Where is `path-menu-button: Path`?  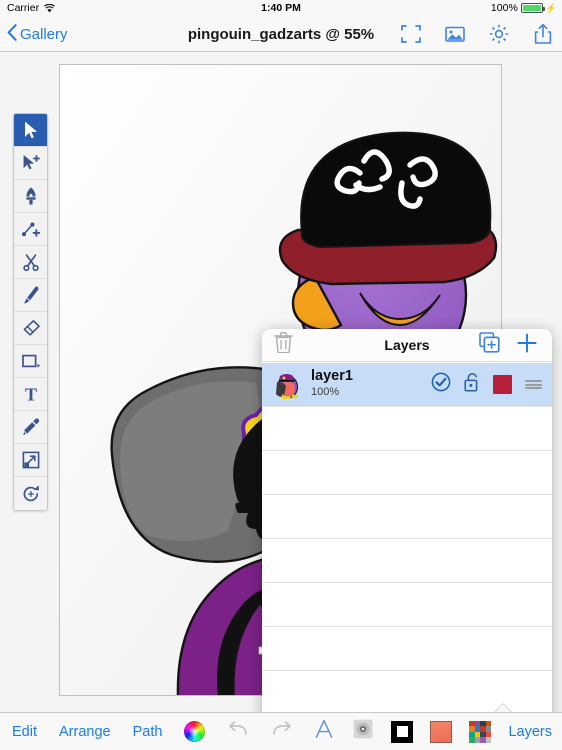 path-menu-button: Path is located at coordinates (148, 732).